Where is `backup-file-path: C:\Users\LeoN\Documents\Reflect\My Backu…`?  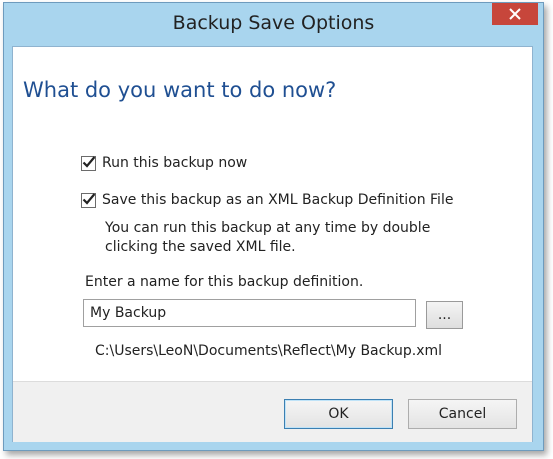
backup-file-path: C:\Users\LeoN\Documents\Reflect\My Backu… is located at coordinates (269, 351).